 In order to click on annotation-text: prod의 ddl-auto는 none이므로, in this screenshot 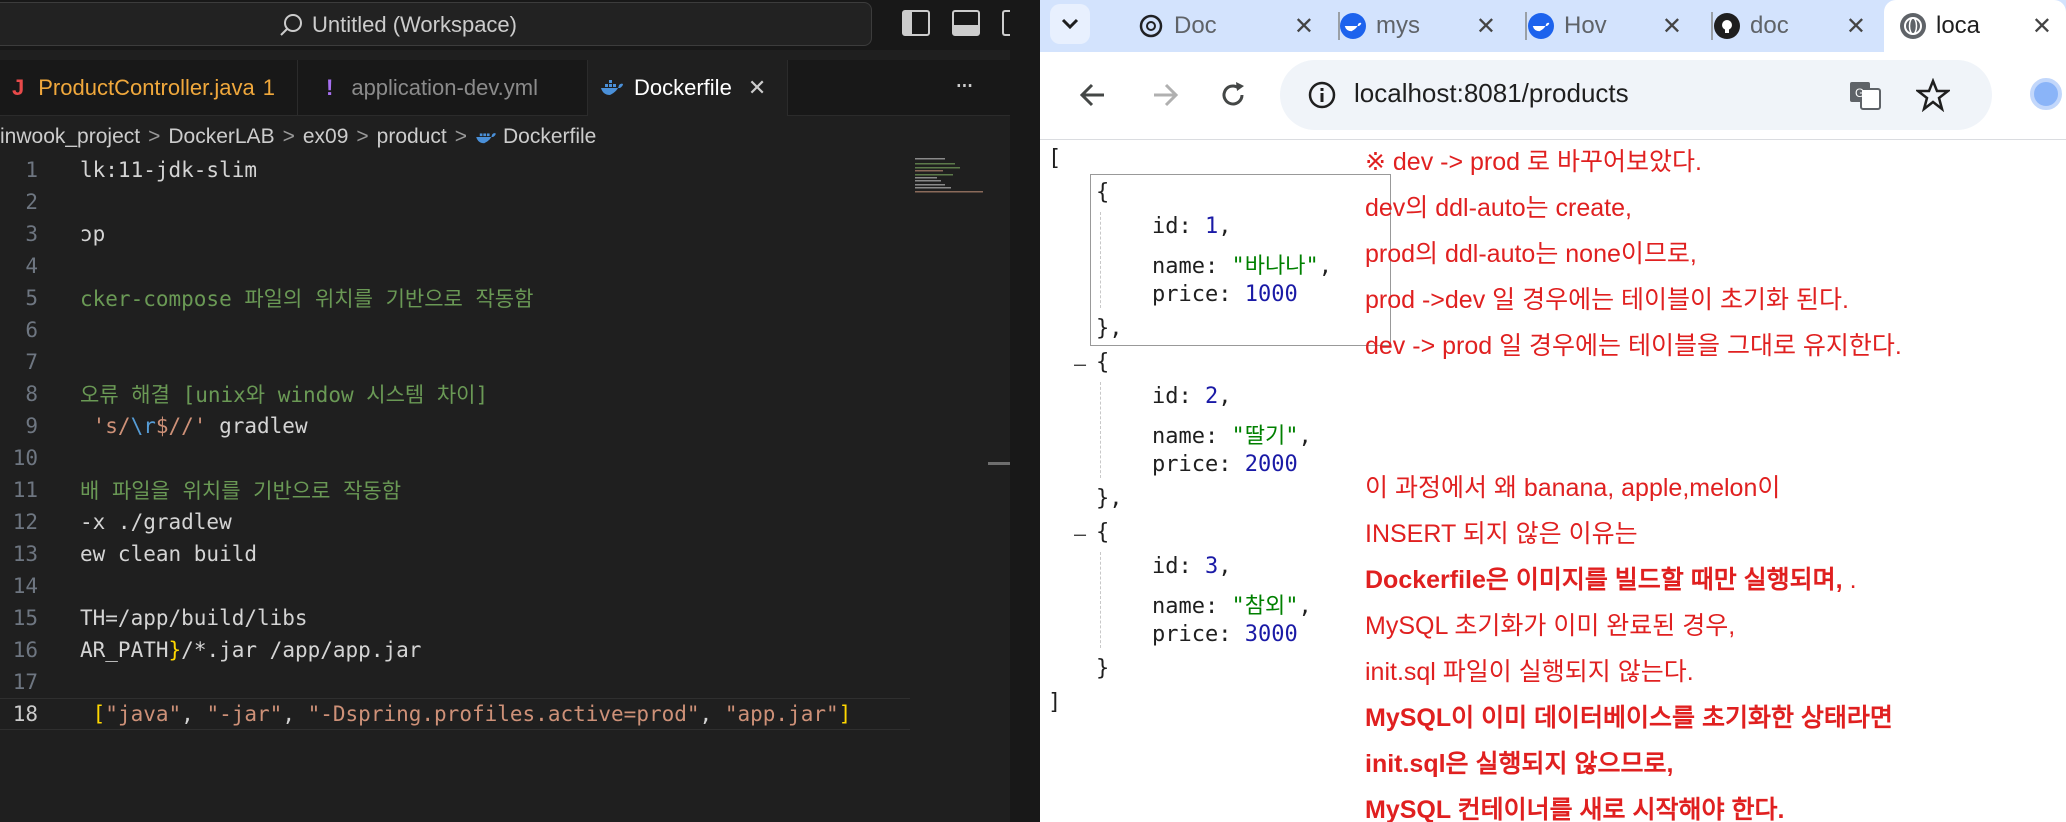, I will do `click(1531, 254)`.